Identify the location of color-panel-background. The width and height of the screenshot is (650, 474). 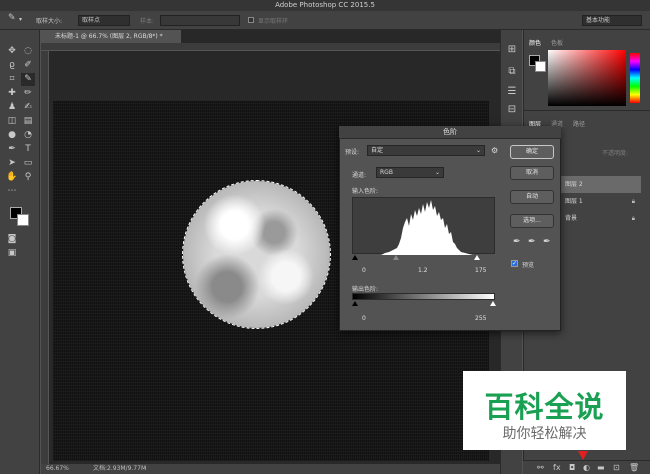
(540, 66).